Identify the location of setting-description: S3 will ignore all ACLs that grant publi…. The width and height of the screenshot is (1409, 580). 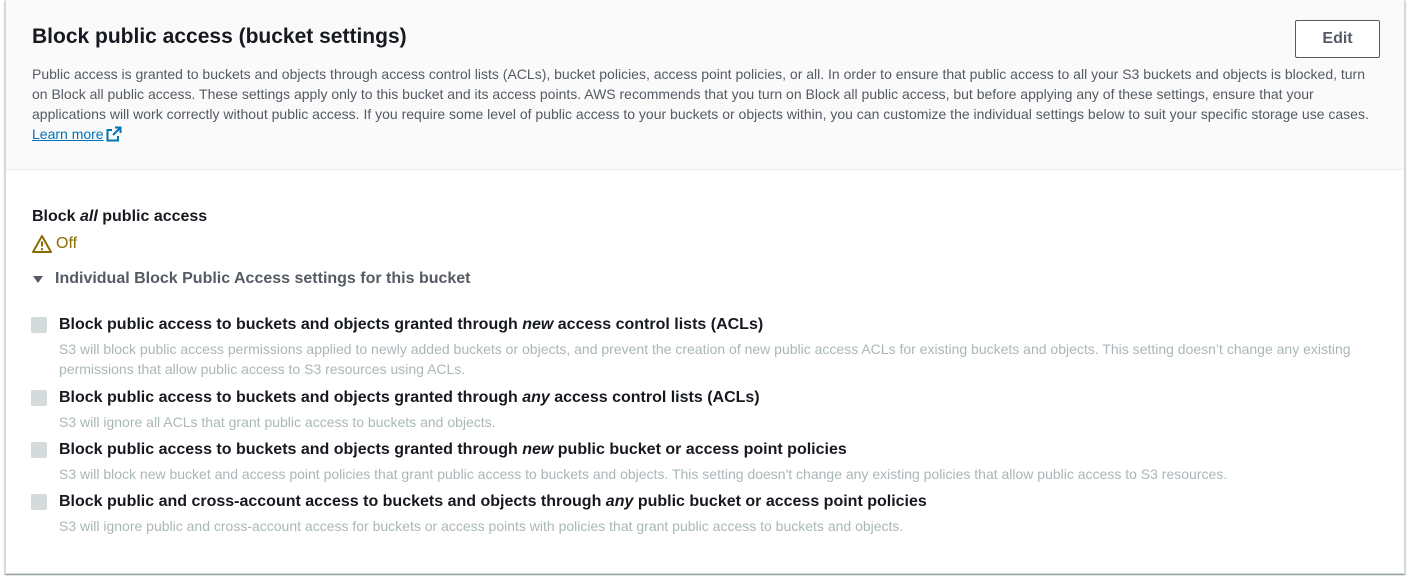
(277, 422).